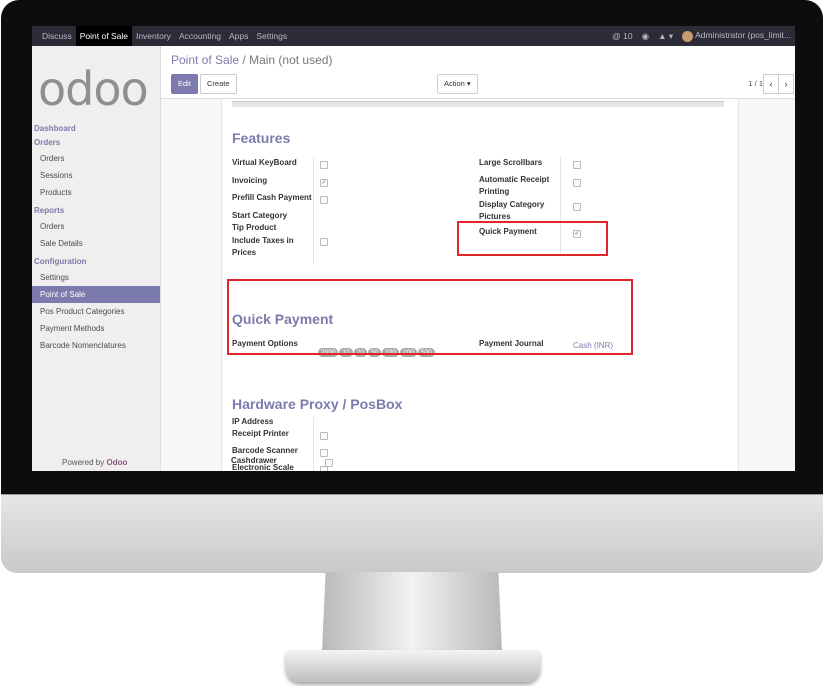  Describe the element at coordinates (83, 462) in the screenshot. I see `powered-by-text: Powered by` at that location.